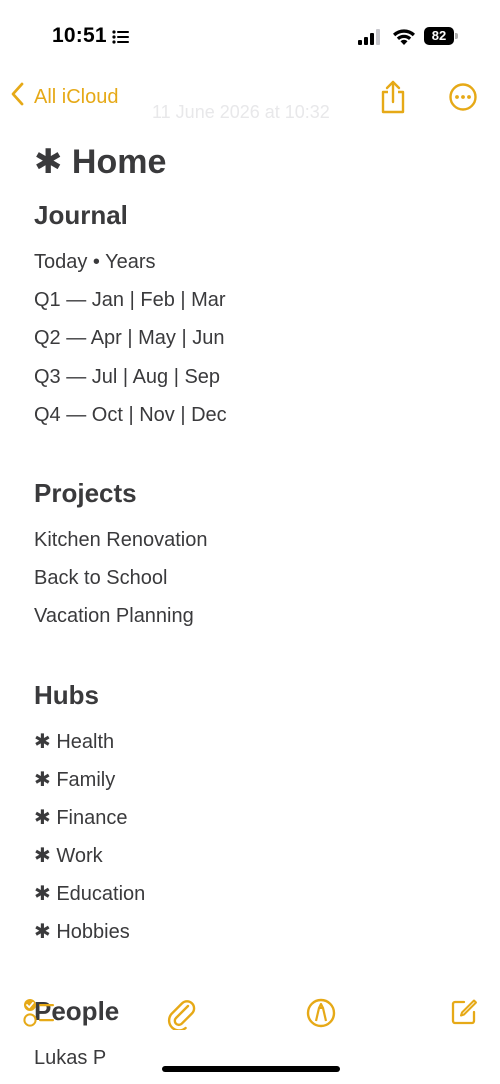 The image size is (500, 1084). Describe the element at coordinates (254, 932) in the screenshot. I see `hub-item: ✱ Hobbies` at that location.